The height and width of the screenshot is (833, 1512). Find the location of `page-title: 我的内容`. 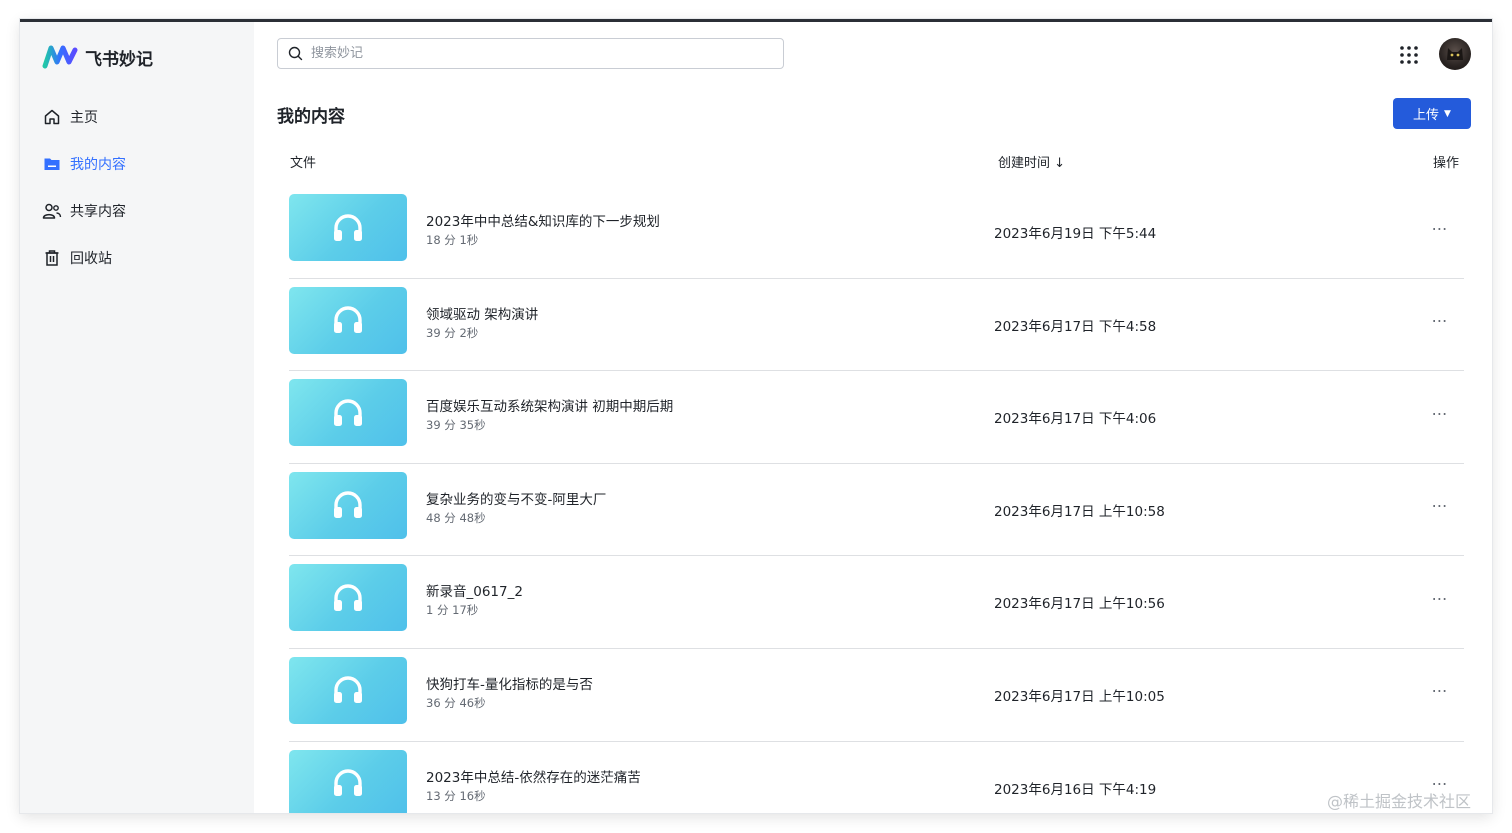

page-title: 我的内容 is located at coordinates (311, 117).